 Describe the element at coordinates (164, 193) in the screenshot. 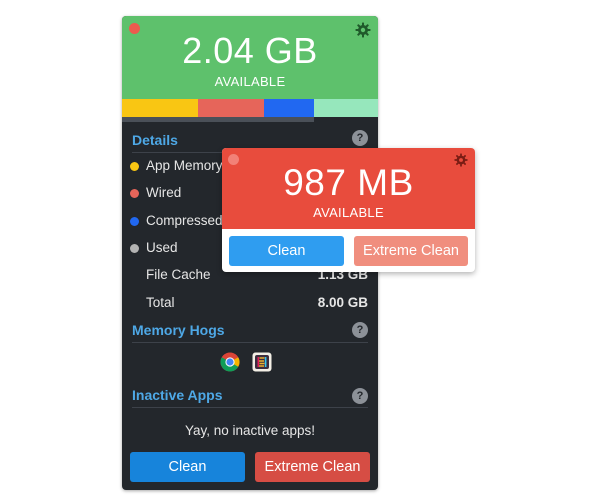

I see `details-label: Wired` at that location.